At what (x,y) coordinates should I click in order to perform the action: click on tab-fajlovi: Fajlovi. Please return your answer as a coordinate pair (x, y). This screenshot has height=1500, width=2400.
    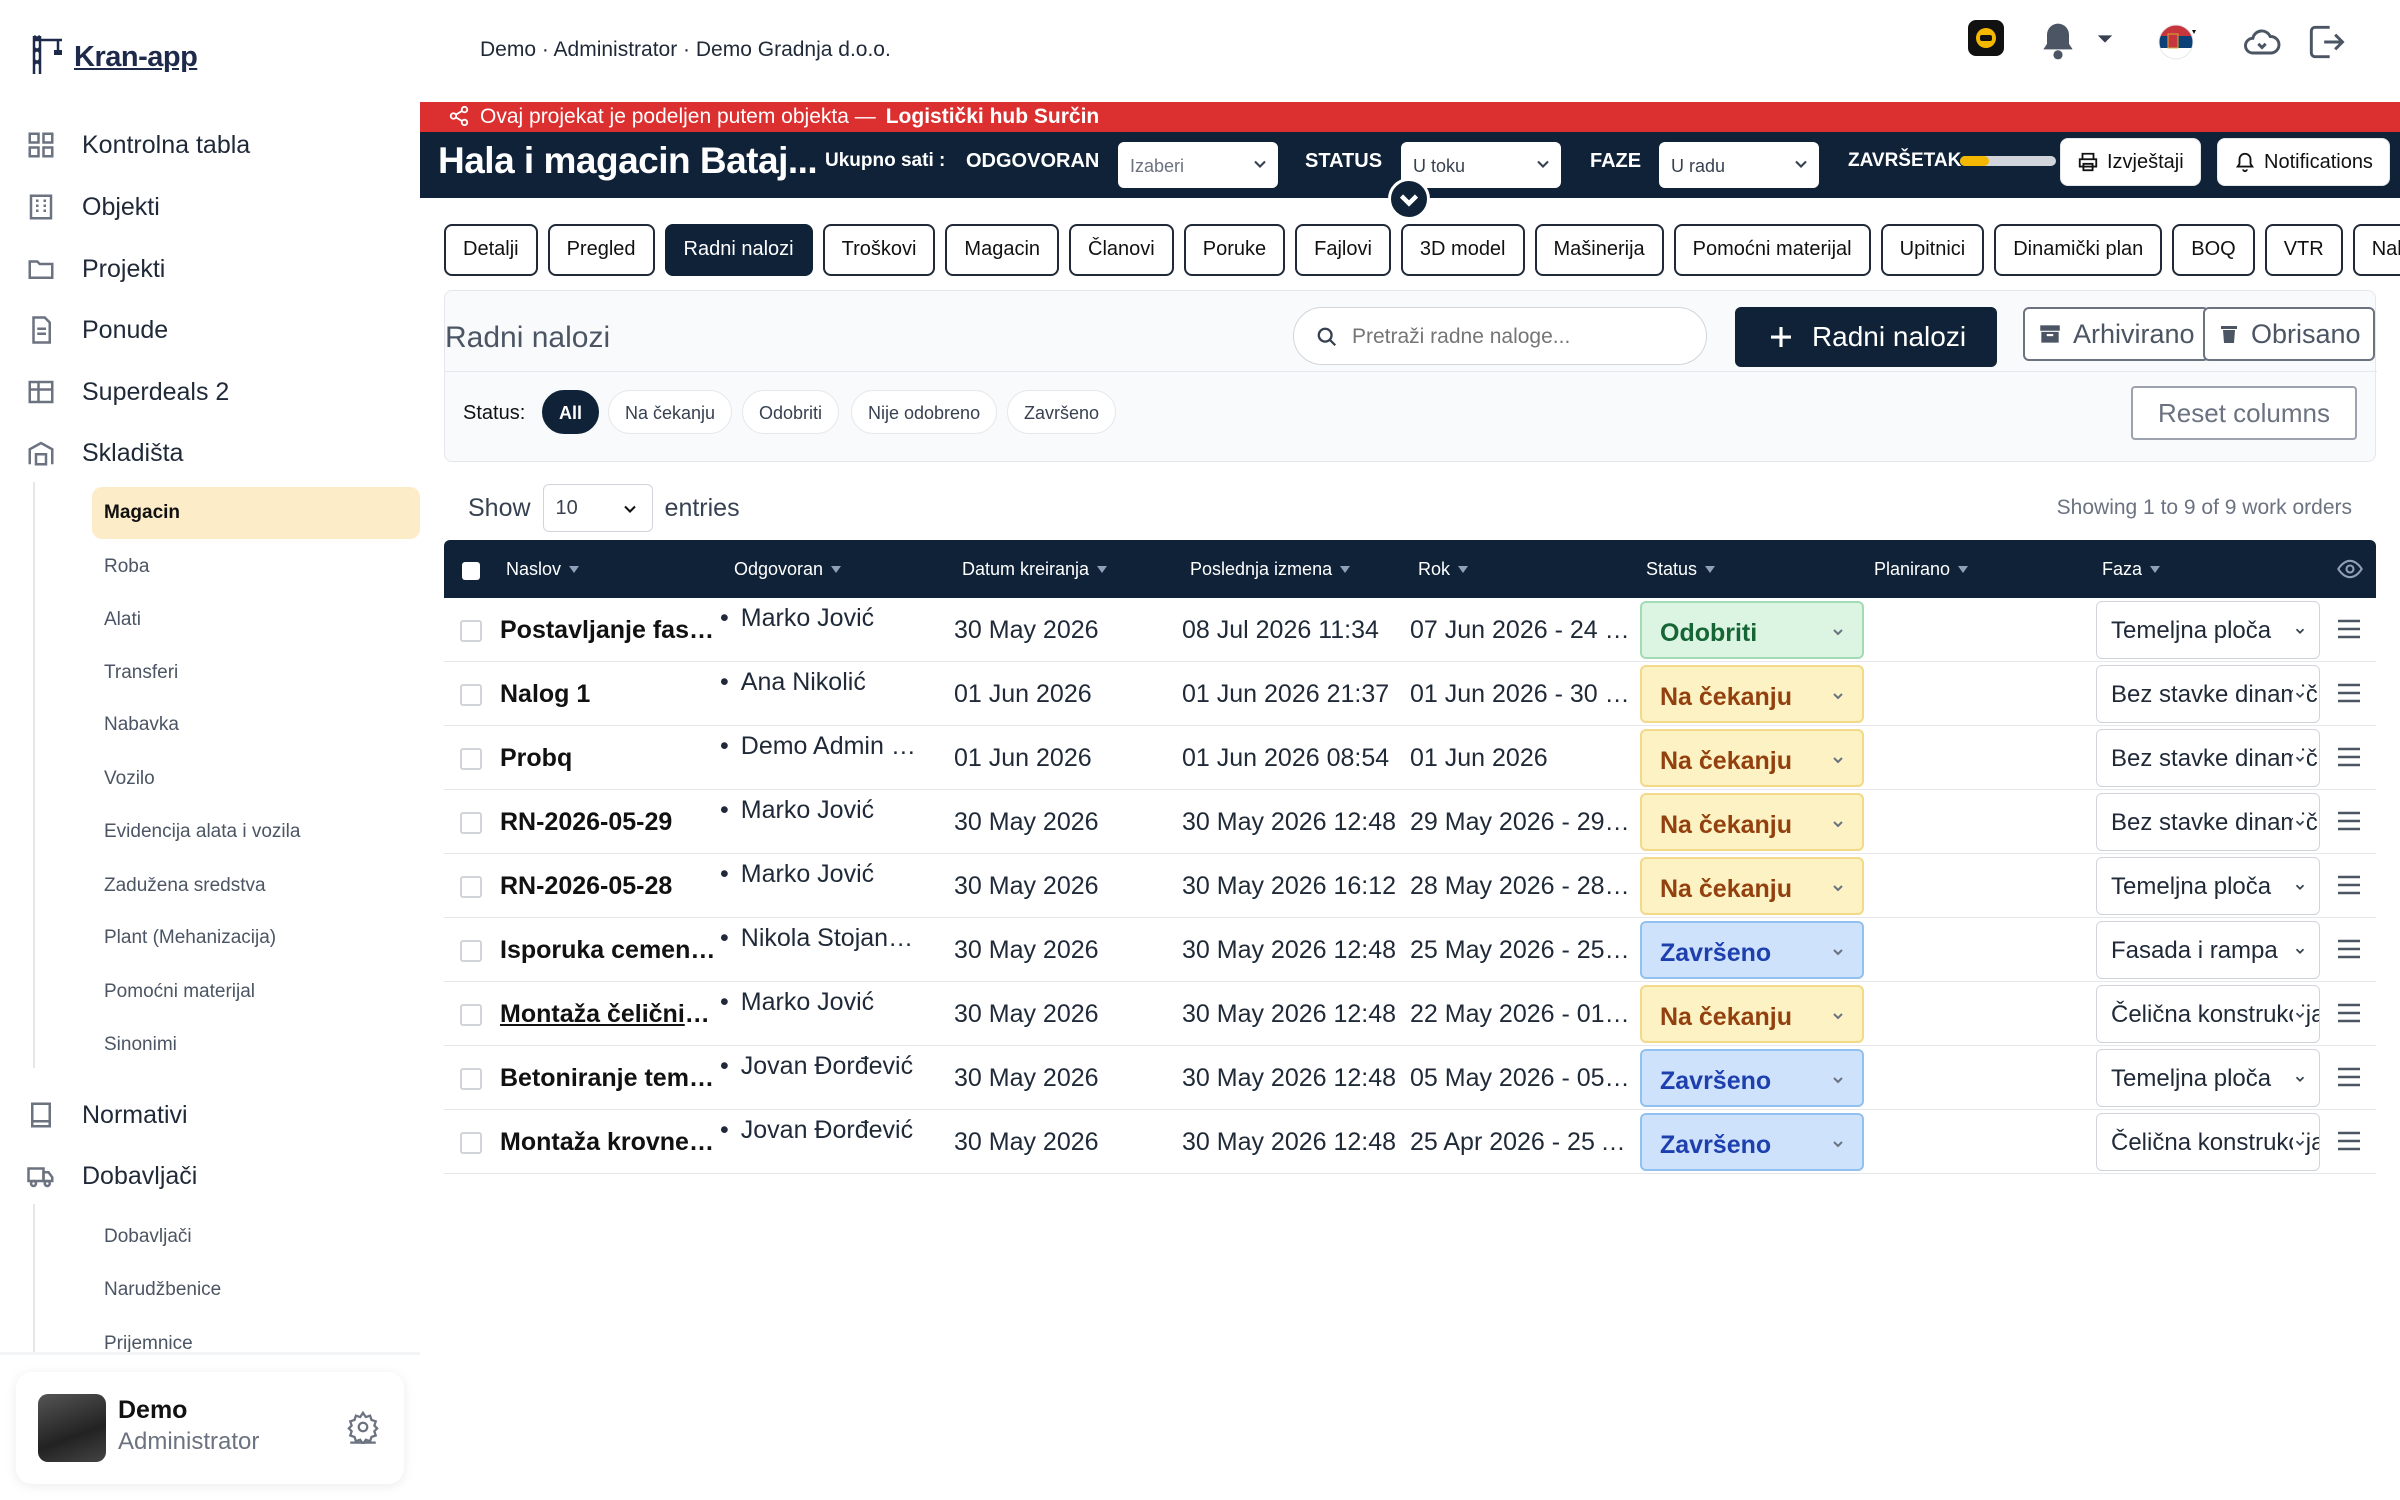
    Looking at the image, I should click on (1343, 250).